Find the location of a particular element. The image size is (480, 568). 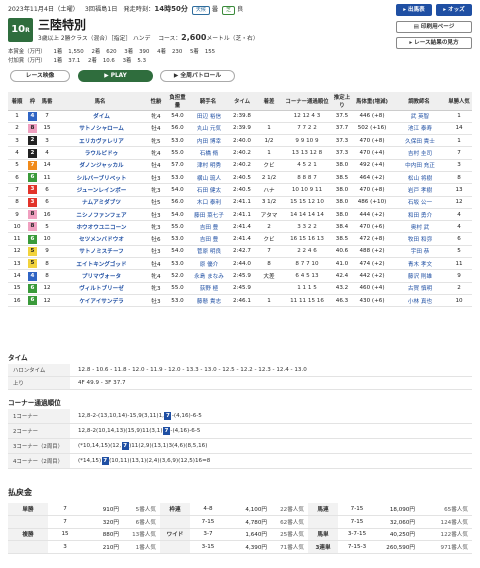

horse-name-cell: プリマヴォータ is located at coordinates (100, 276).